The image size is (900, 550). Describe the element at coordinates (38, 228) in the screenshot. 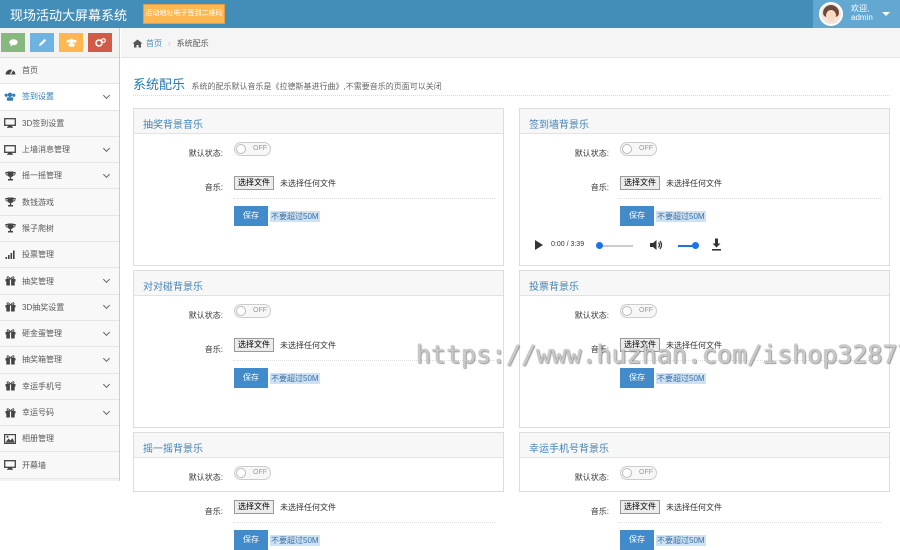

I see `sidebar-item-label: 猴子爬树` at that location.